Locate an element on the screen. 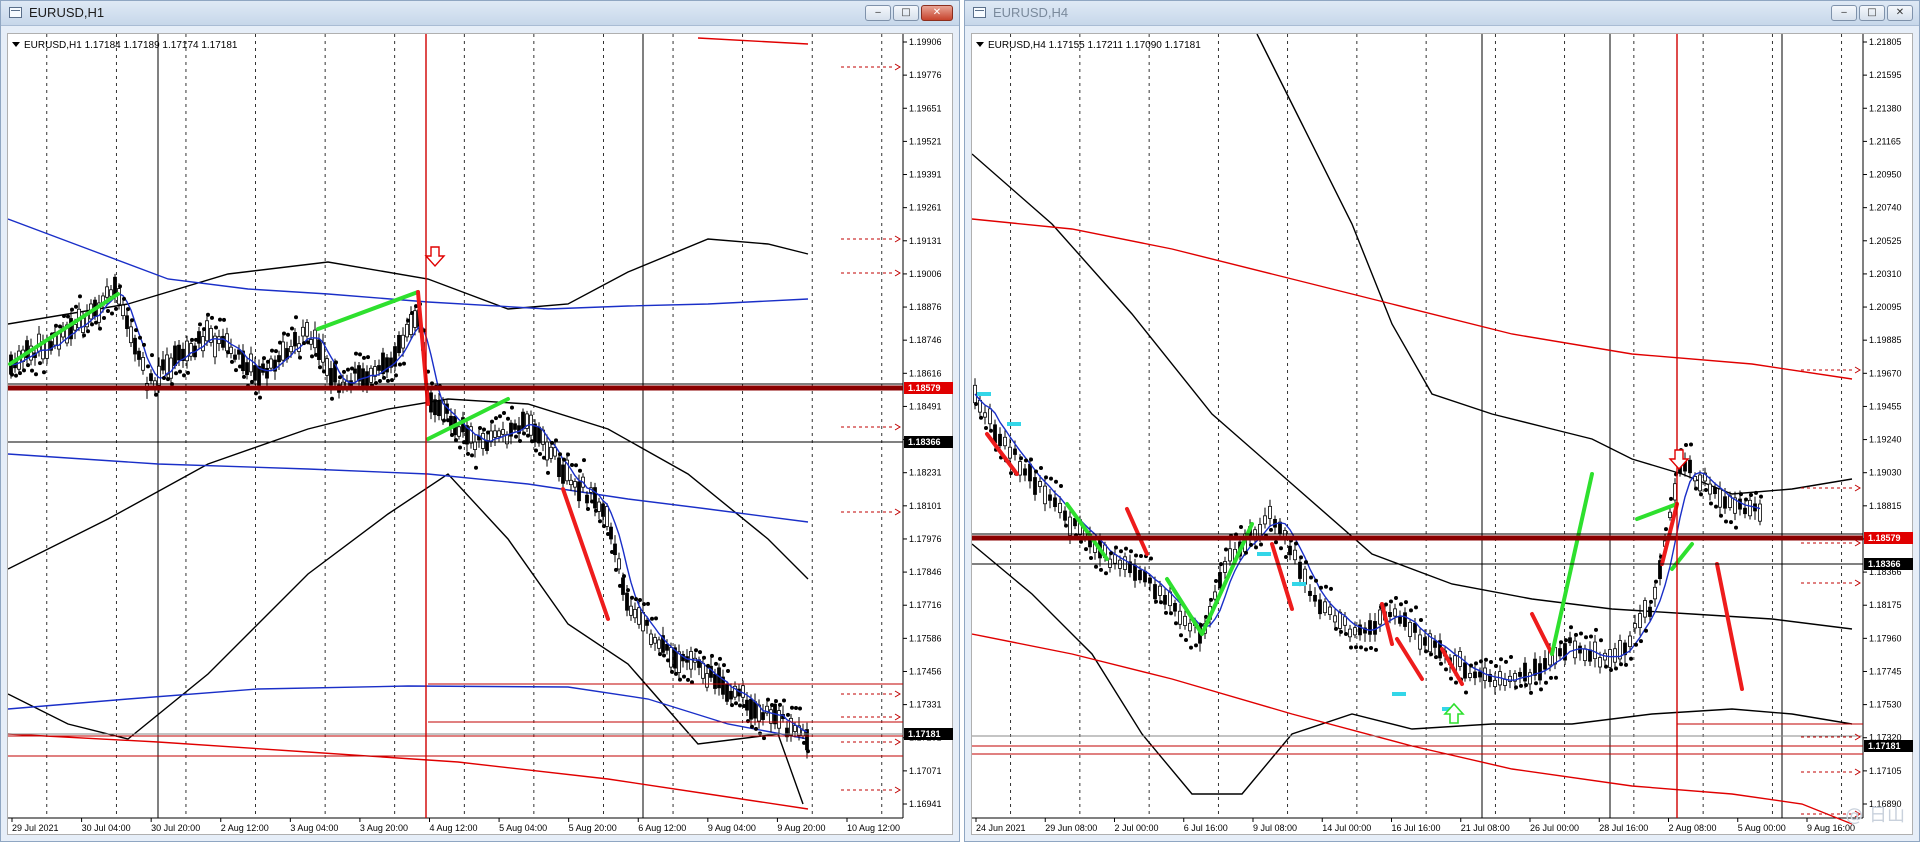 The width and height of the screenshot is (1920, 842). price-tick-label: 1.17071 is located at coordinates (925, 771).